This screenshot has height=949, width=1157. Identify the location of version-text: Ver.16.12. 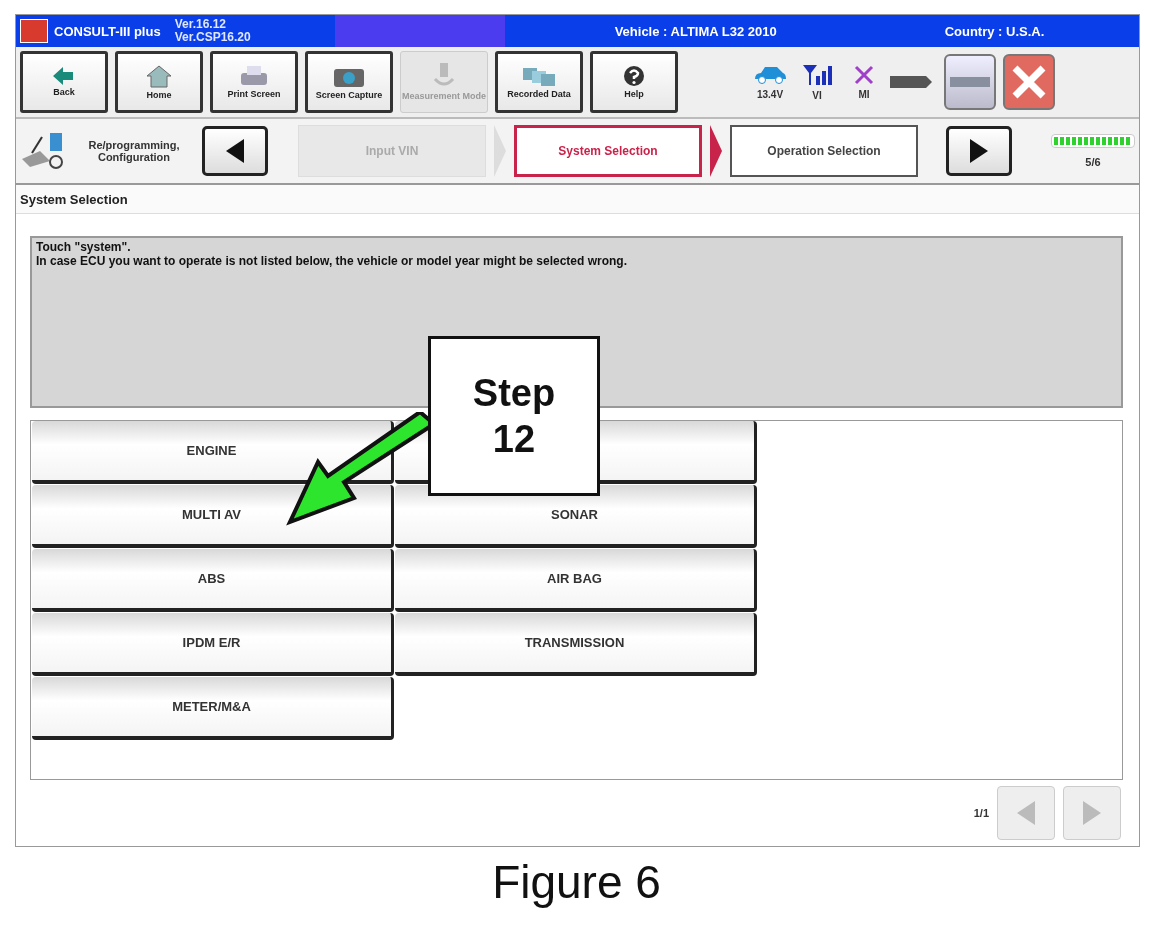
(201, 24).